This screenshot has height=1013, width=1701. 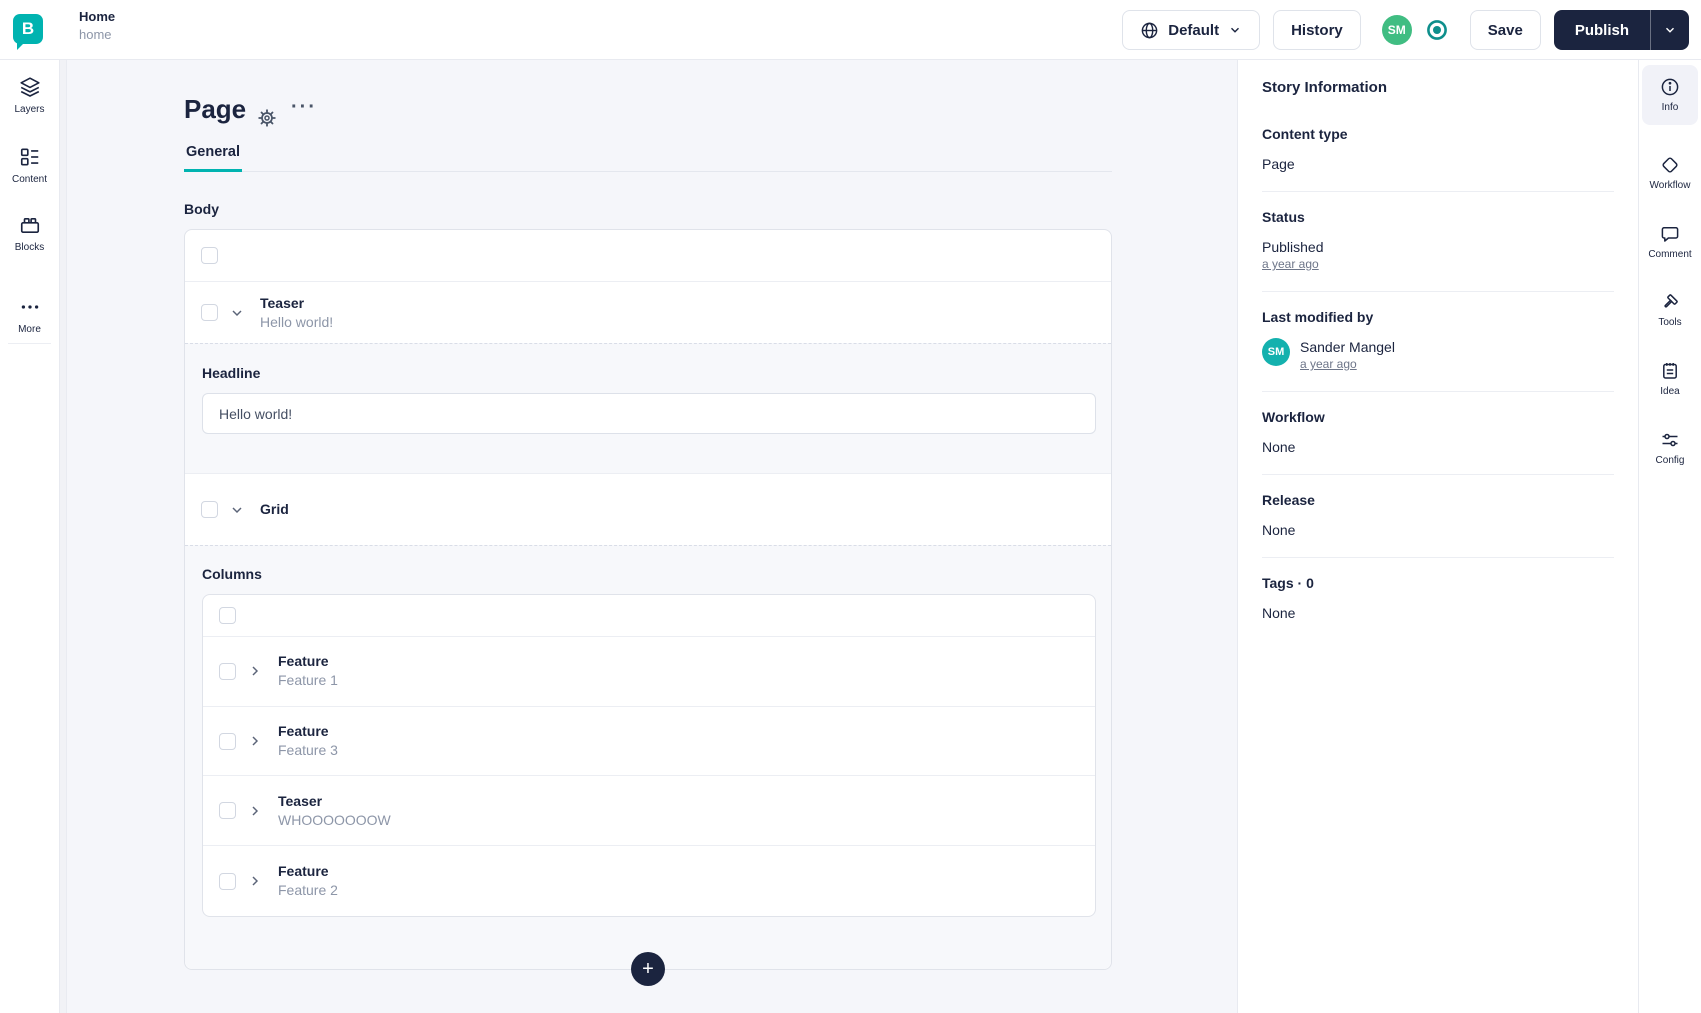 I want to click on block-preview: WHOOOOOOOW, so click(x=334, y=819).